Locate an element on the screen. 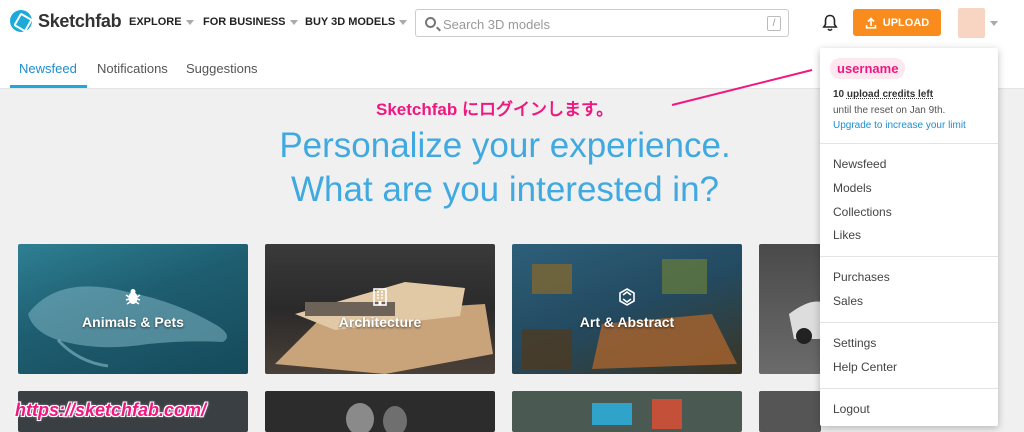  annotation-arrow-line is located at coordinates (742, 87).